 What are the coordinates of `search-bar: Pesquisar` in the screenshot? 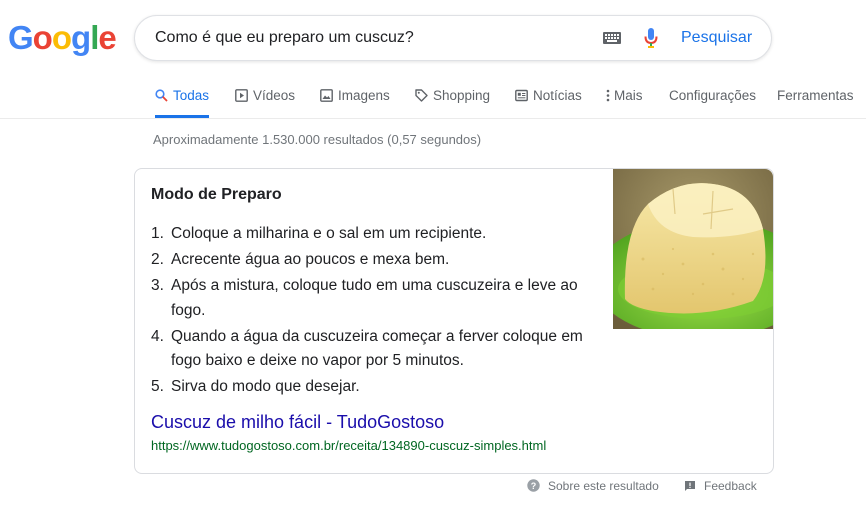 It's located at (453, 38).